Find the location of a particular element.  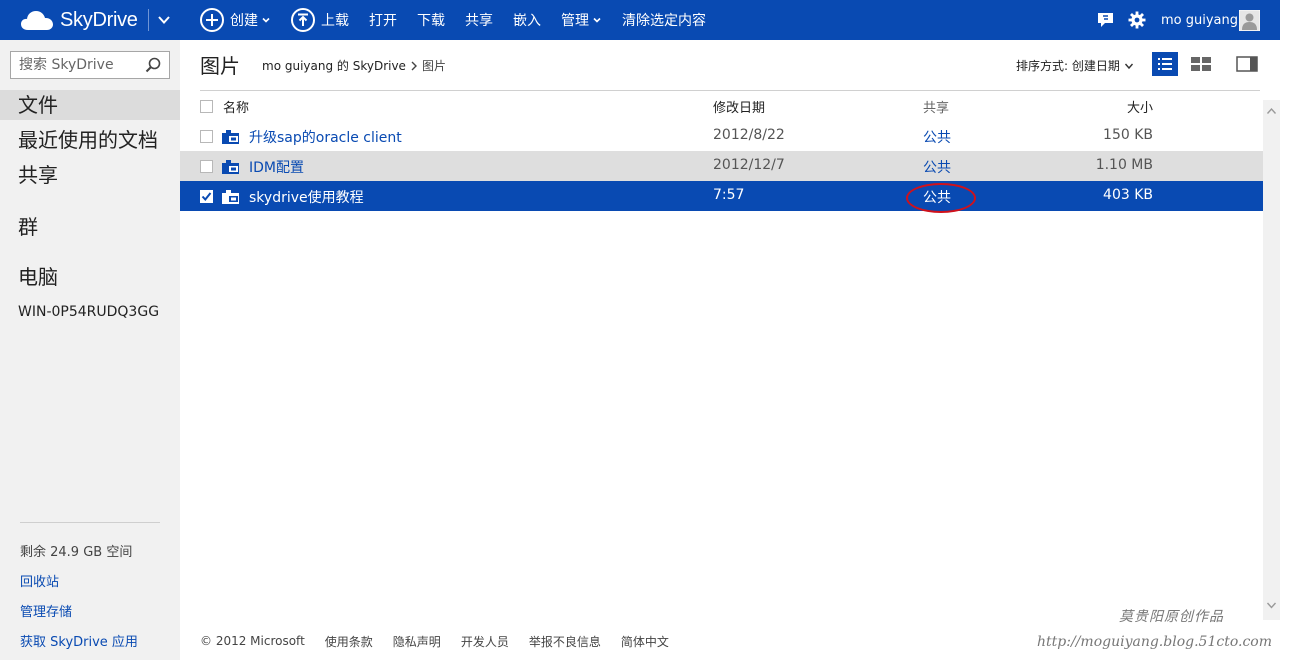

table-row: IDM配置 2012/12/7 公共 1.10 MB is located at coordinates (721, 166).